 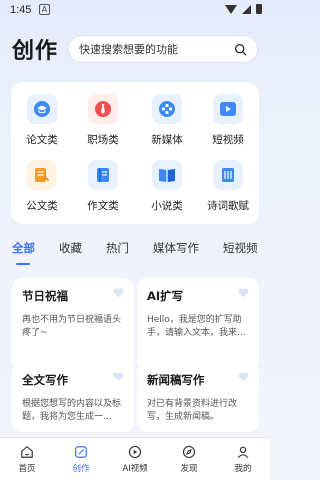 I want to click on tabbar-label: 首页, so click(x=27, y=469).